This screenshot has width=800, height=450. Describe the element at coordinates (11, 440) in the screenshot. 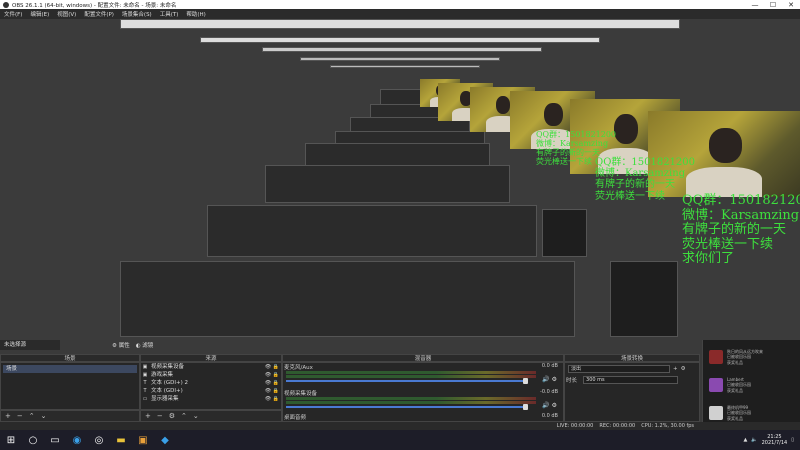

I see `windows-start-icon: ⊞` at that location.